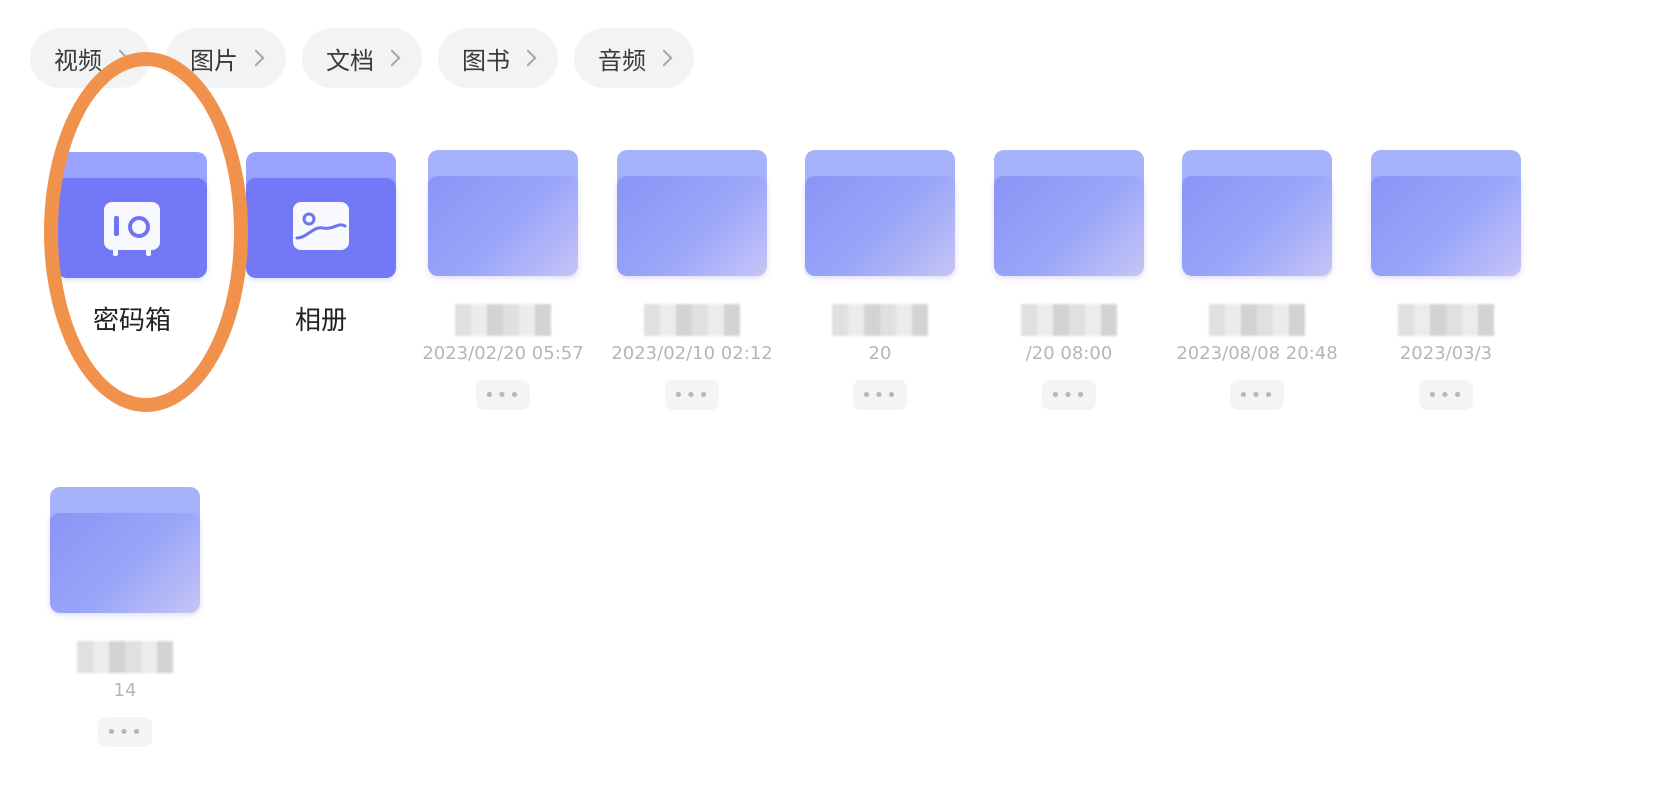 The height and width of the screenshot is (800, 1668). I want to click on category-chip-images: 图片, so click(226, 58).